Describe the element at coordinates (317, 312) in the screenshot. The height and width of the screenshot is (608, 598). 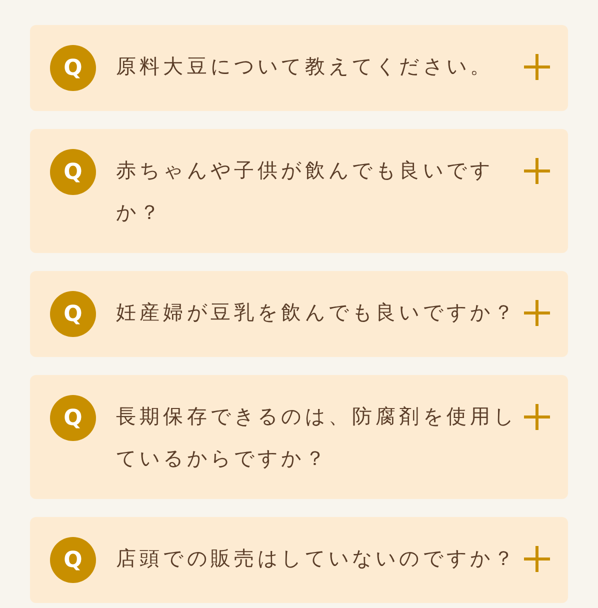
I see `question-text: 妊産婦が豆乳を飲んでも良いですか？` at that location.